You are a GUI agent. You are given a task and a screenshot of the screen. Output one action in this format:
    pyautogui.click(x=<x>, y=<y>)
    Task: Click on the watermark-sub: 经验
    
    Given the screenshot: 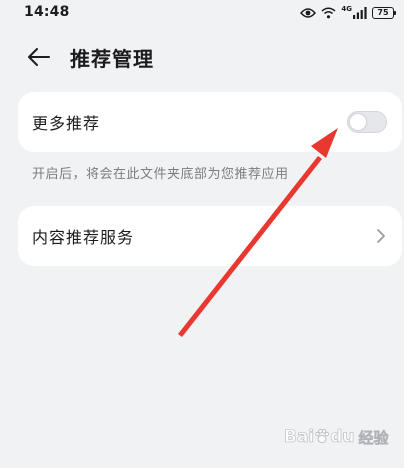 What is the action you would take?
    pyautogui.click(x=373, y=437)
    